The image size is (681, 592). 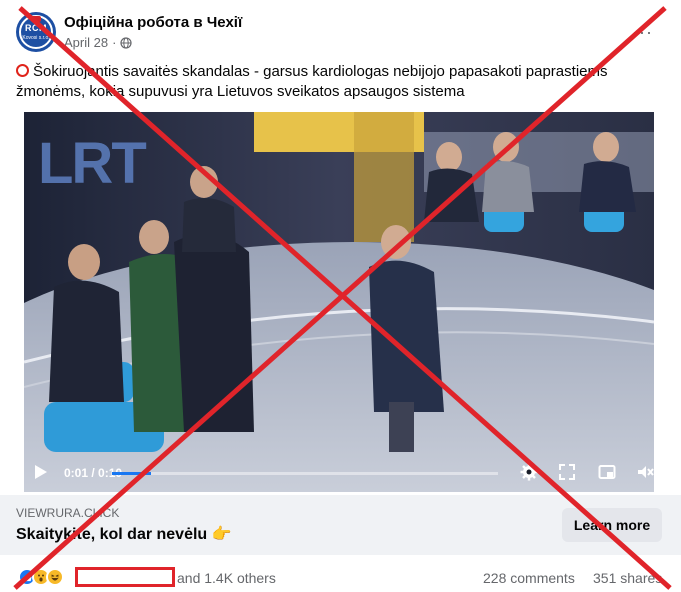 What do you see at coordinates (131, 473) in the screenshot?
I see `video-progress-fill` at bounding box center [131, 473].